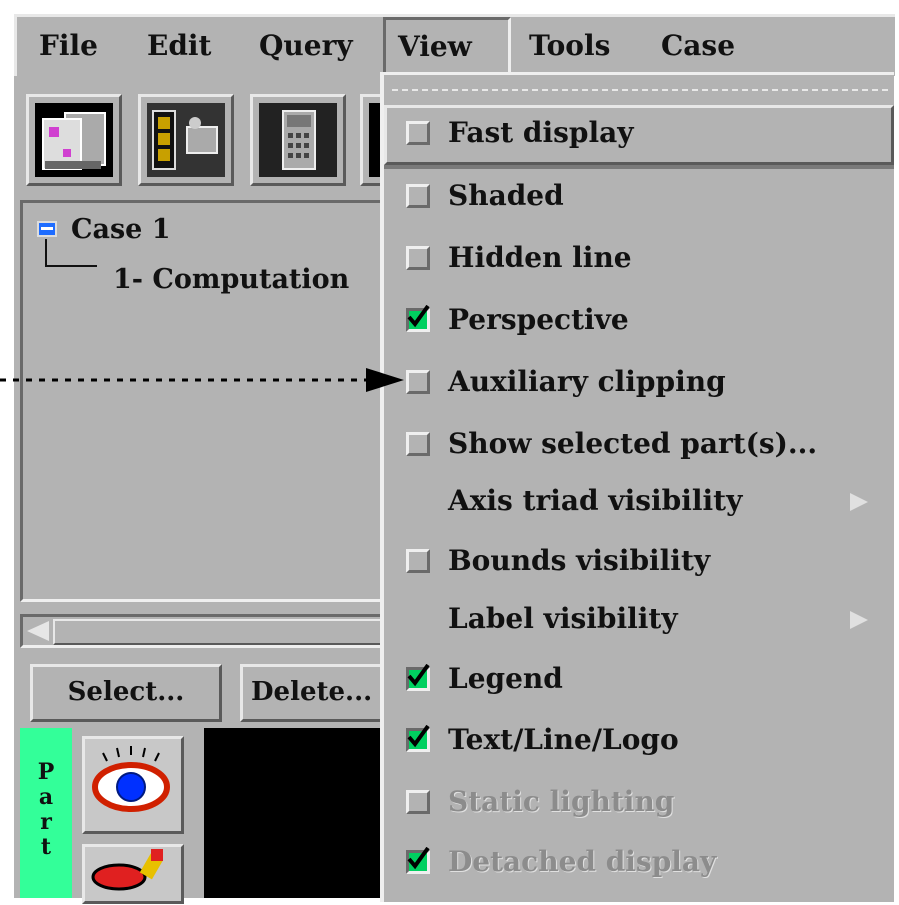  I want to click on view-menu-item-label: Fast display, so click(541, 132).